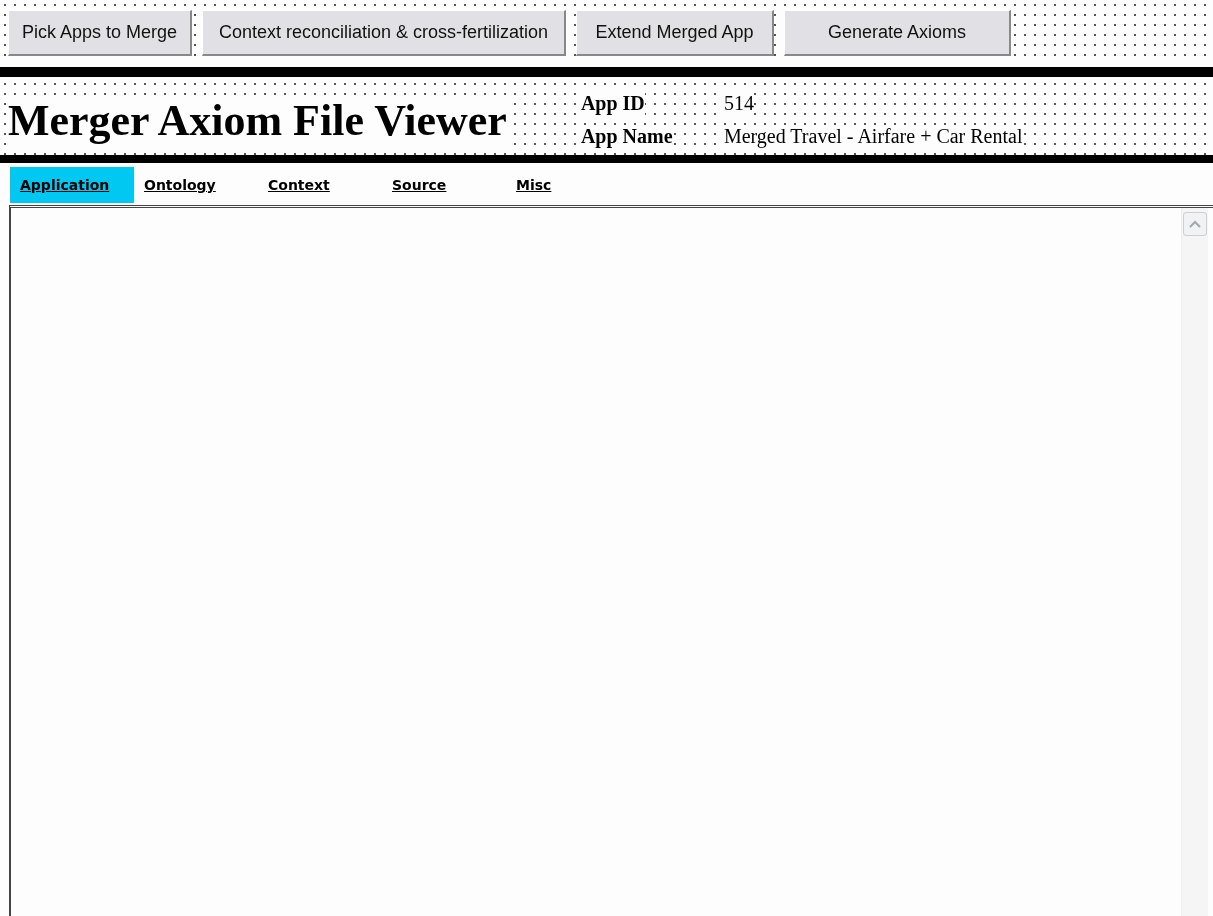 This screenshot has height=916, width=1213. Describe the element at coordinates (738, 103) in the screenshot. I see `field-value: 514` at that location.